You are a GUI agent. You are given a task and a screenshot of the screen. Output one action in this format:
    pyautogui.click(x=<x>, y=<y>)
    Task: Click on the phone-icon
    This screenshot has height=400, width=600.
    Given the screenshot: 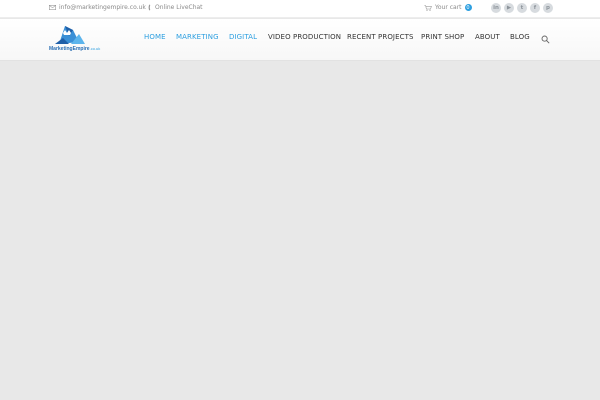 What is the action you would take?
    pyautogui.click(x=149, y=7)
    